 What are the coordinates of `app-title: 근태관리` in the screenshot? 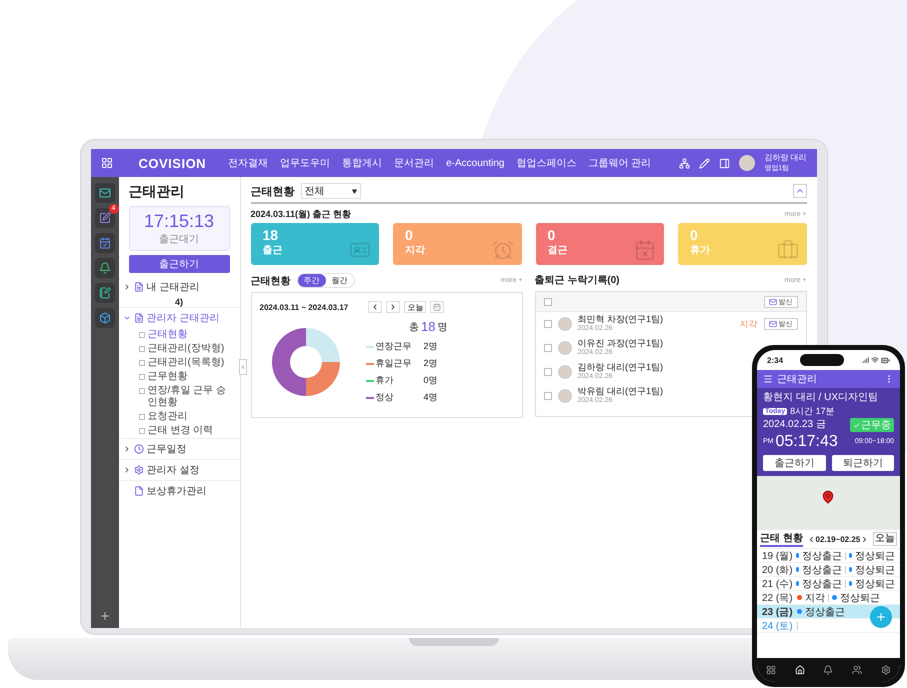 It's located at (797, 379).